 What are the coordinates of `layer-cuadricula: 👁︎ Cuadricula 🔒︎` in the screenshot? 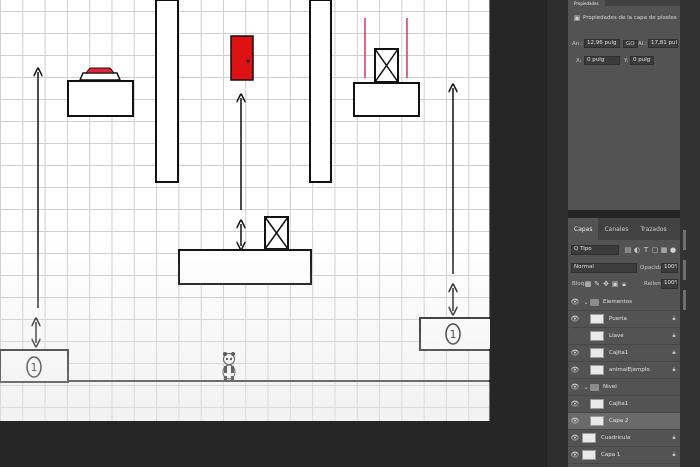 It's located at (624, 438).